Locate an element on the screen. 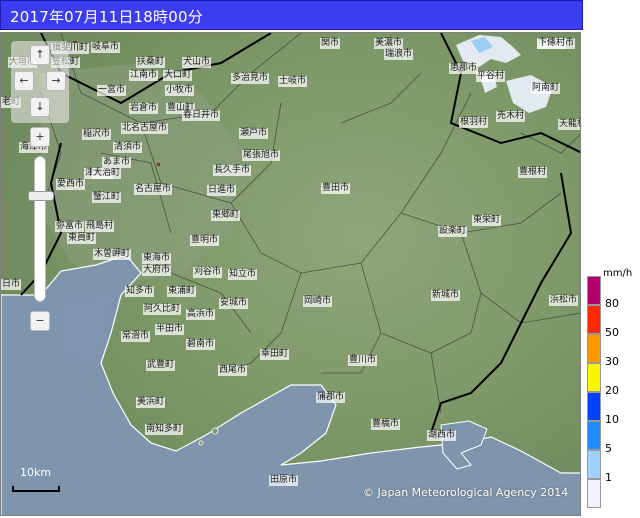 Image resolution: width=640 pixels, height=518 pixels. place-label: 天龍村 is located at coordinates (569, 124).